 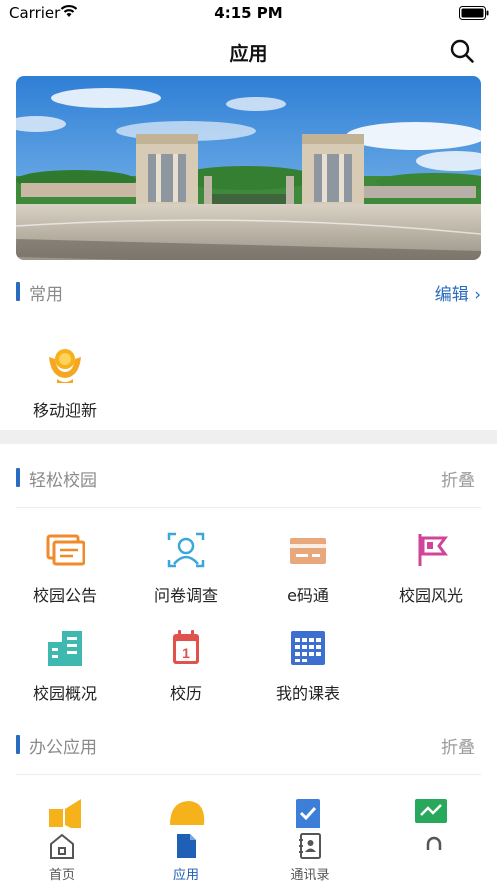 I want to click on tab-home: 首页, so click(x=62, y=855).